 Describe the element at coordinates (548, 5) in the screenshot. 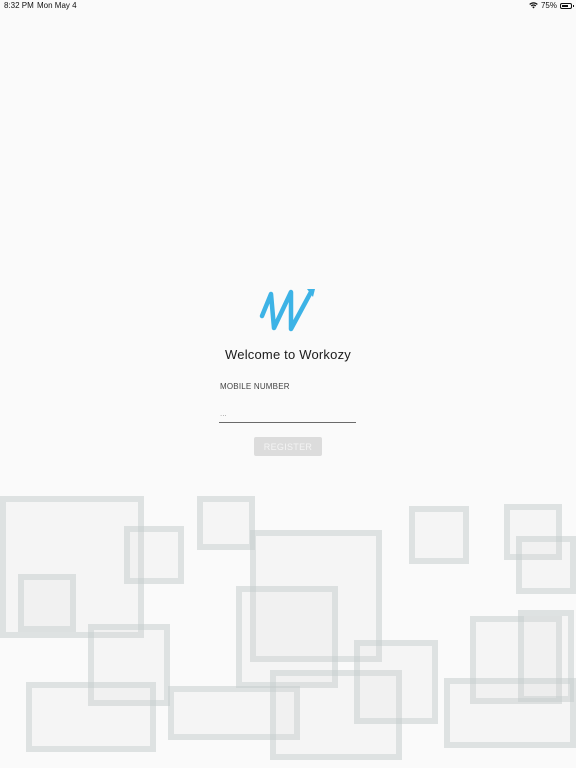

I see `battery-percent: 75%` at that location.